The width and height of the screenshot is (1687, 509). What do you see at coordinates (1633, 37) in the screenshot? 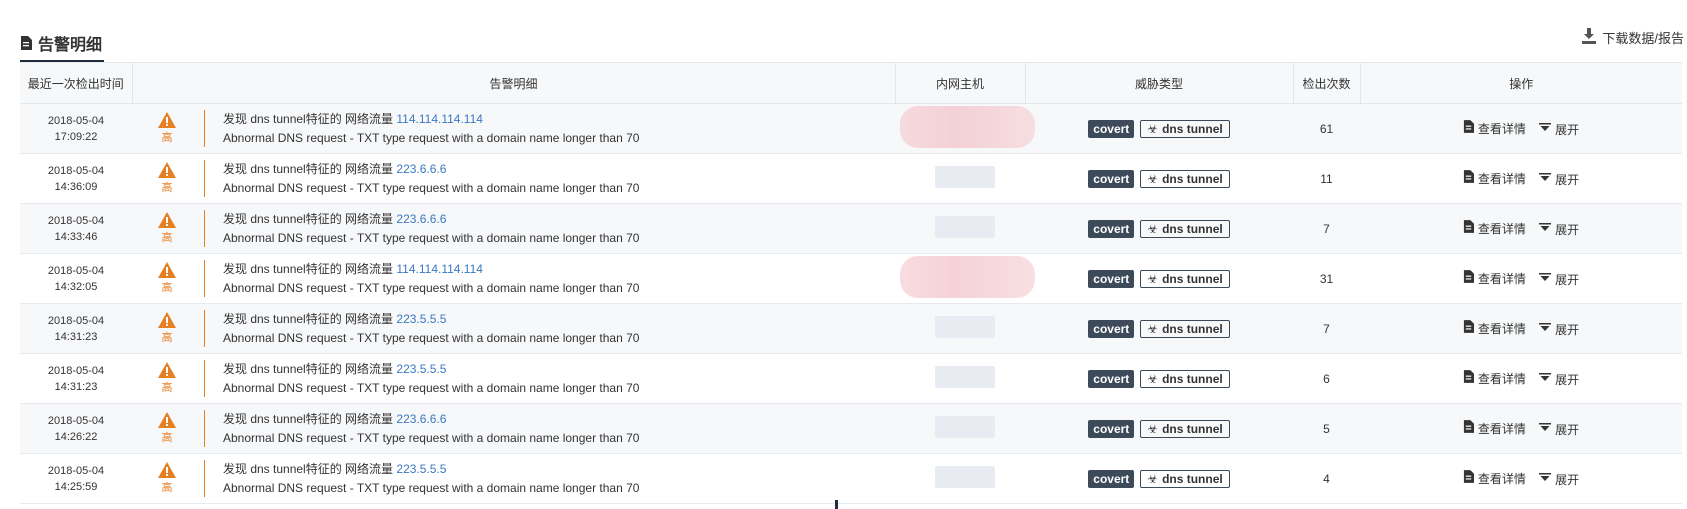
I see `download-report-button: 下载数据/报告` at bounding box center [1633, 37].